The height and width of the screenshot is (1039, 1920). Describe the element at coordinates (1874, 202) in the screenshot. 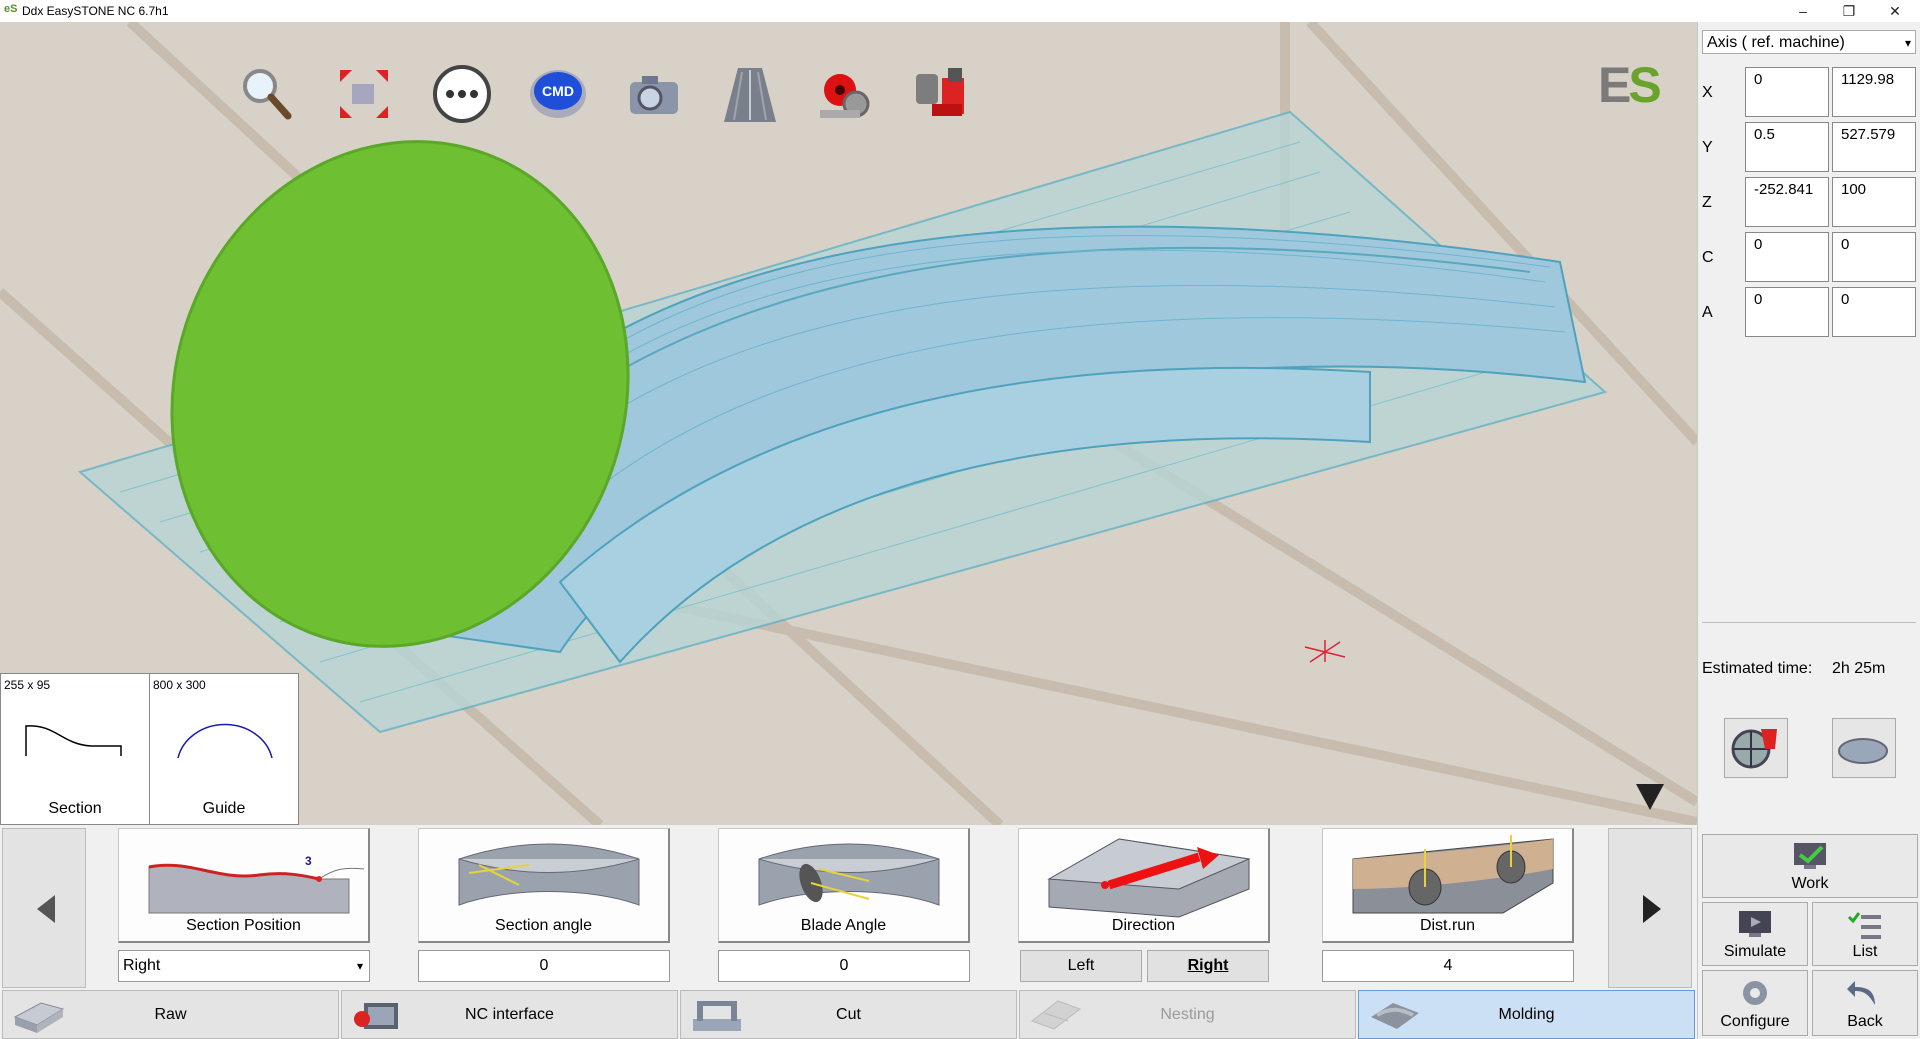

I see `axis-z-value2: 100` at that location.